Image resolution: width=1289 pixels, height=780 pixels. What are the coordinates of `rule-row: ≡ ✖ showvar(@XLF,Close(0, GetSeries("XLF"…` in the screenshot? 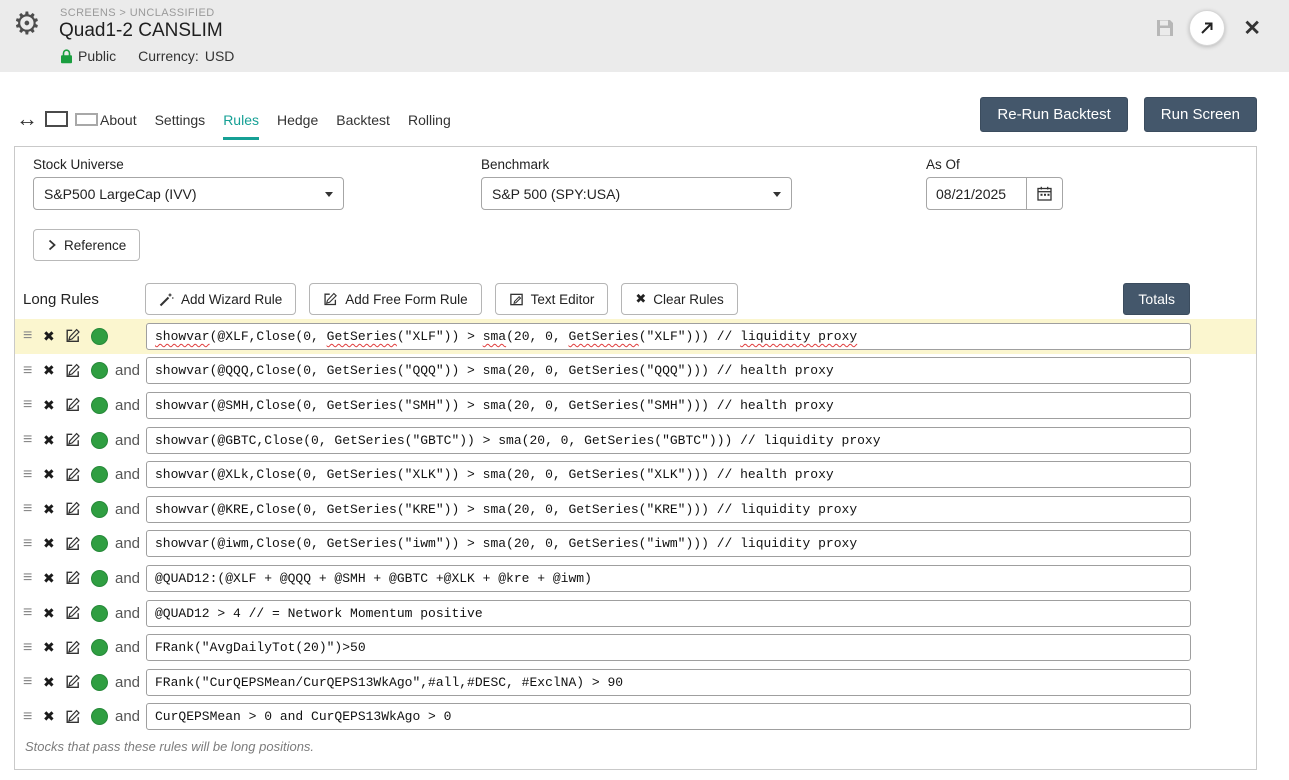 It's located at (635, 336).